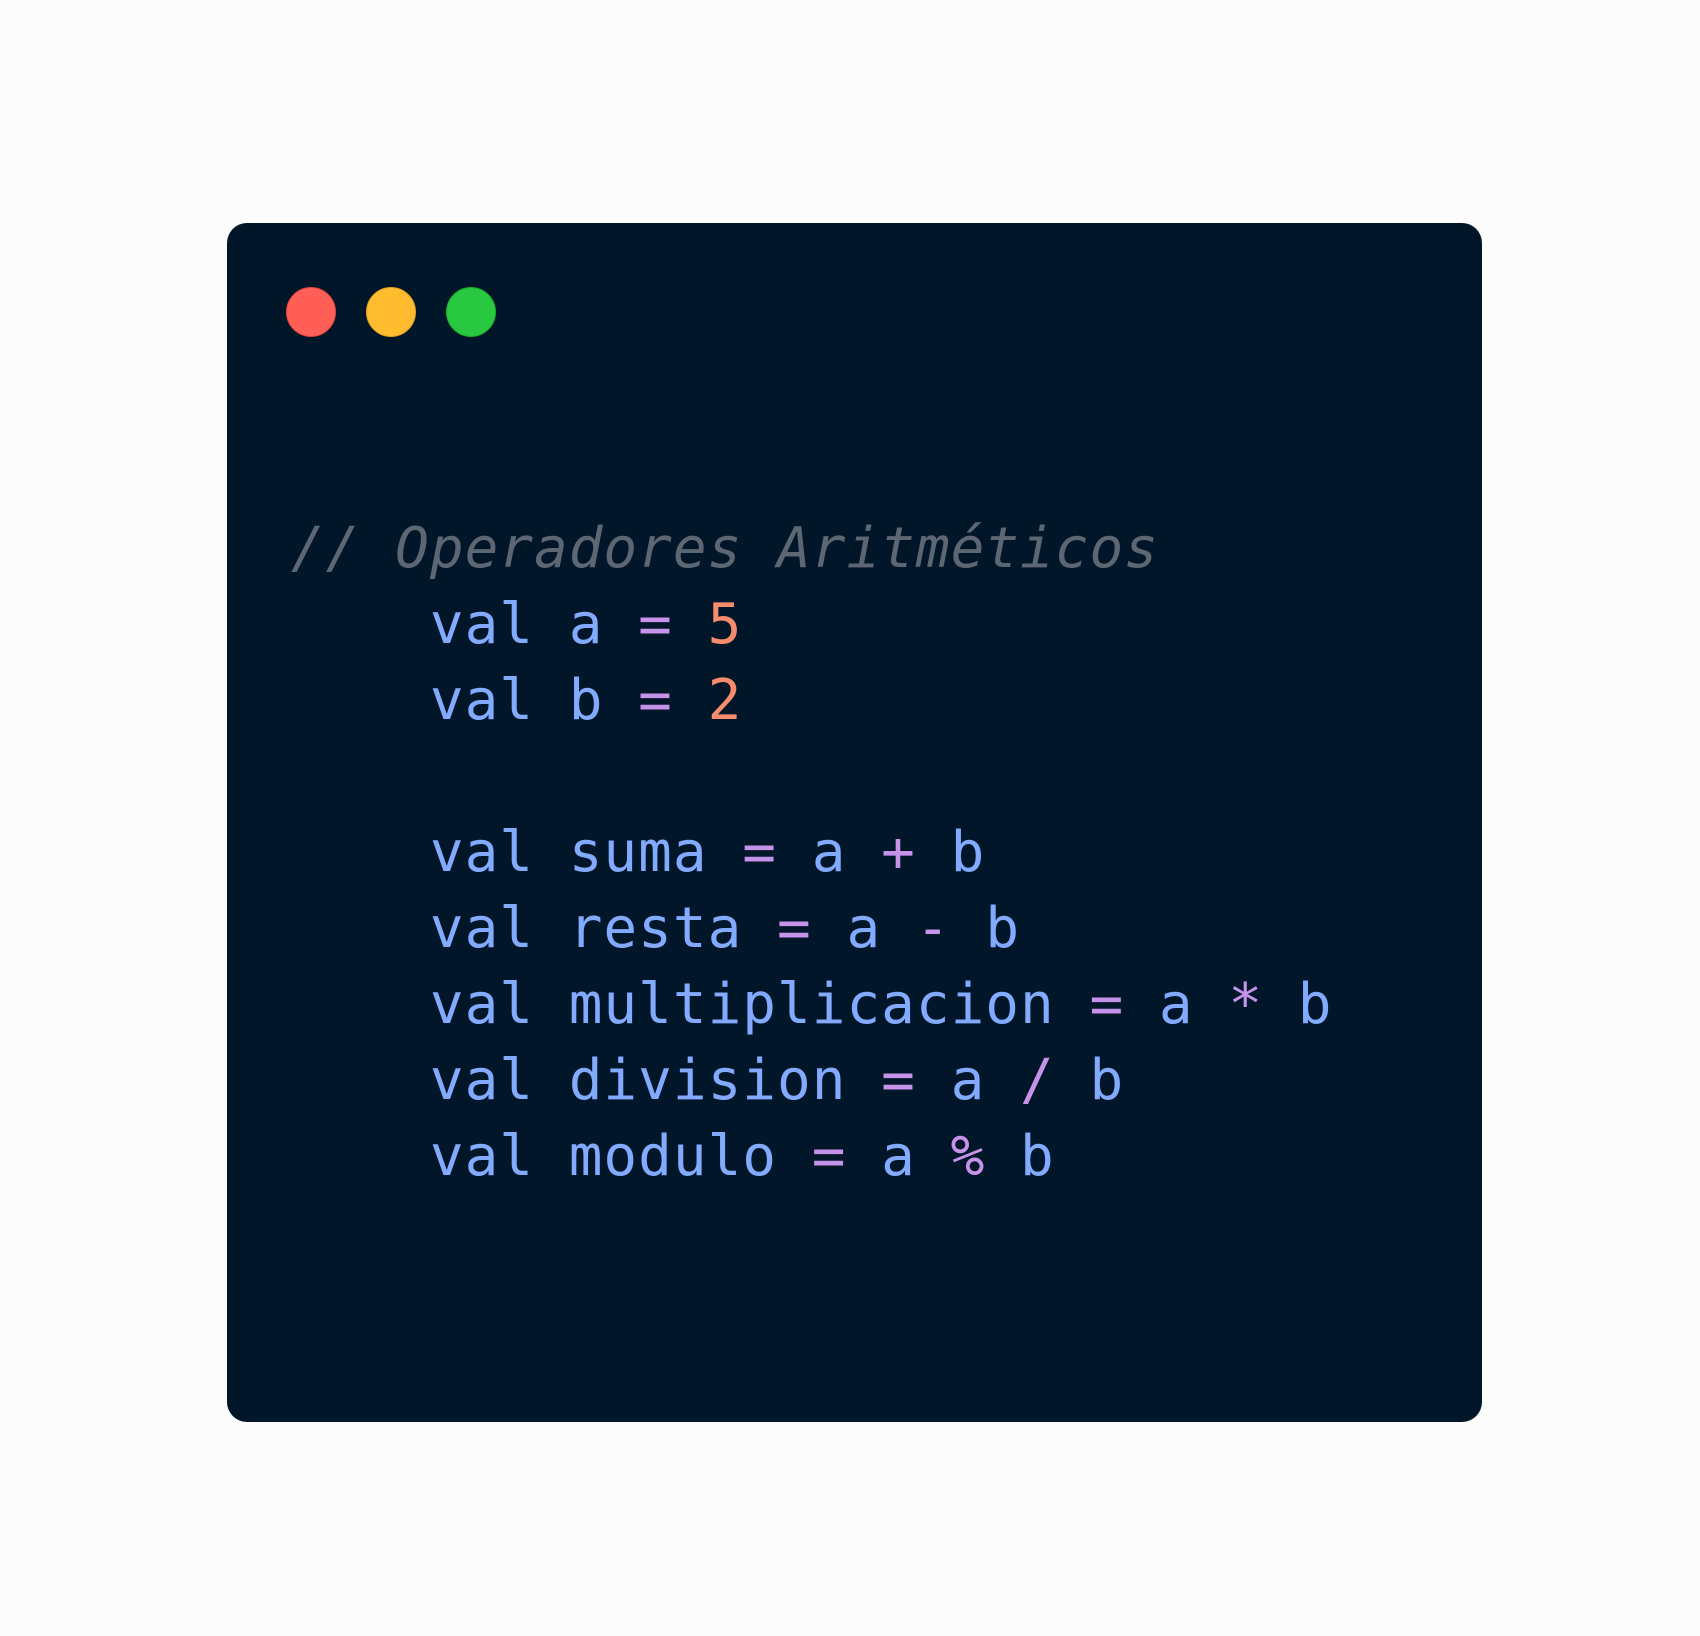 This screenshot has height=1636, width=1700. Describe the element at coordinates (811, 625) in the screenshot. I see `code-line: val a = 5` at that location.